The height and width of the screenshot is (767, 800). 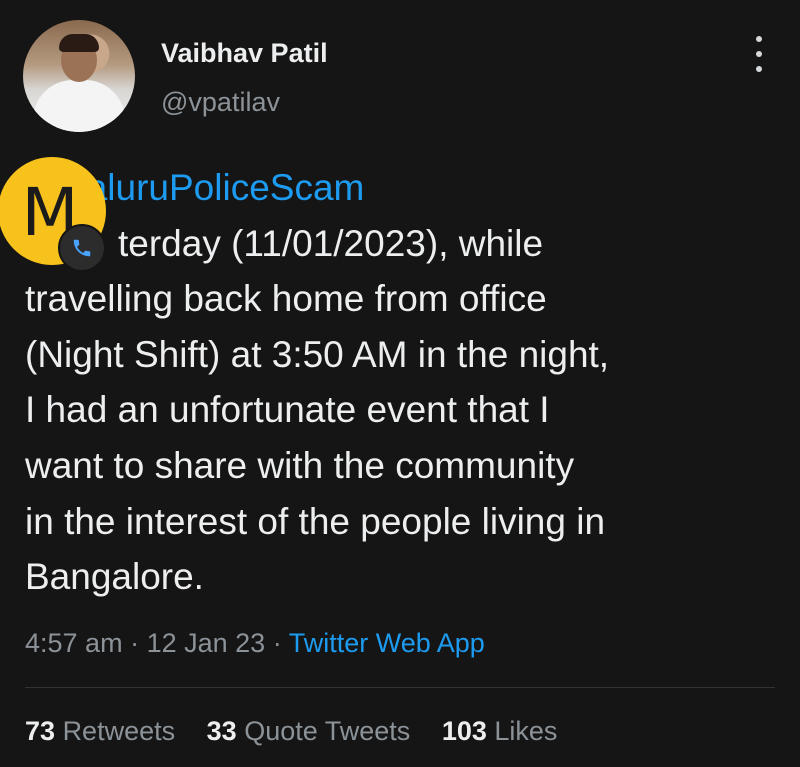 I want to click on engagement-stats: 73 Retweets 33 Quote Tweets 103 Likes, so click(x=303, y=731).